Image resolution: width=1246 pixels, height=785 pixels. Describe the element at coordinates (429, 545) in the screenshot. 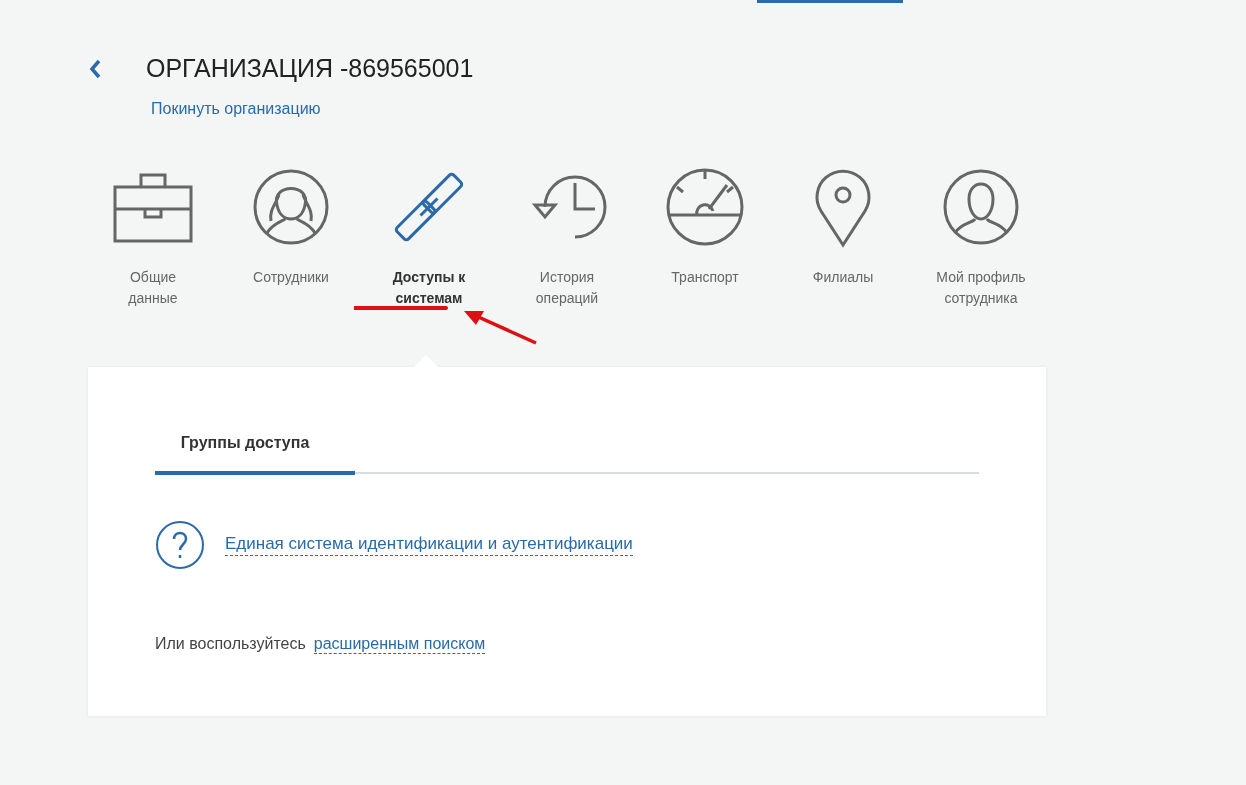

I see `system-link: Единая система идентификации и аутентификации` at that location.